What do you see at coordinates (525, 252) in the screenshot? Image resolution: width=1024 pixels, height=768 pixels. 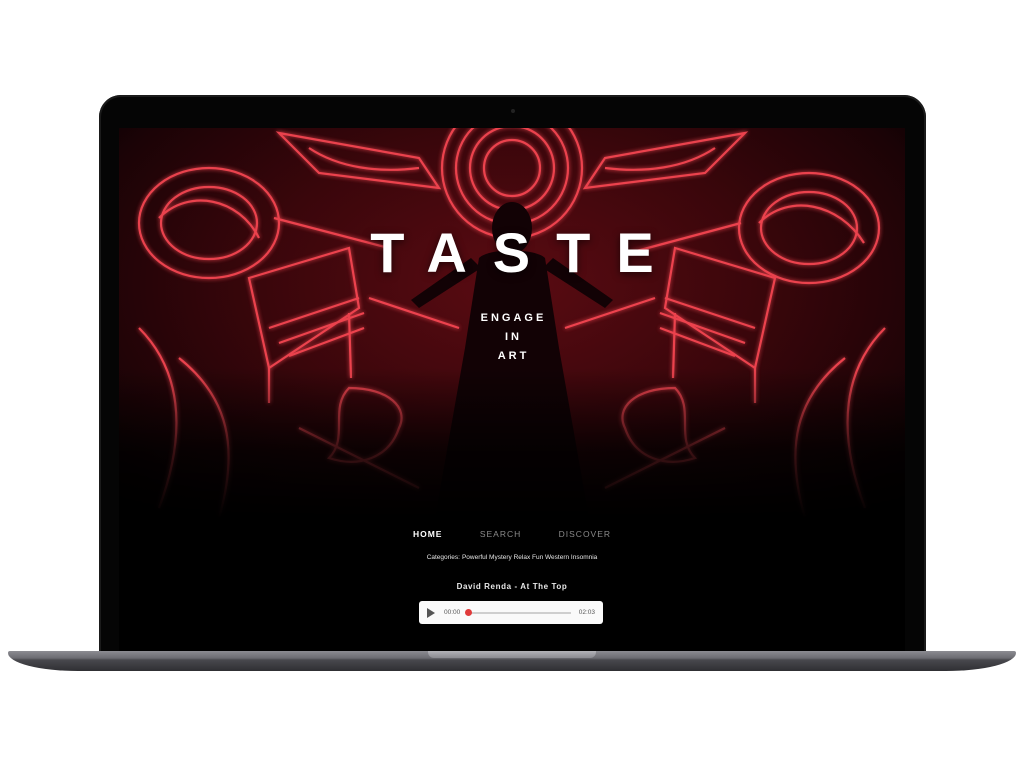 I see `site-title: TASTE` at bounding box center [525, 252].